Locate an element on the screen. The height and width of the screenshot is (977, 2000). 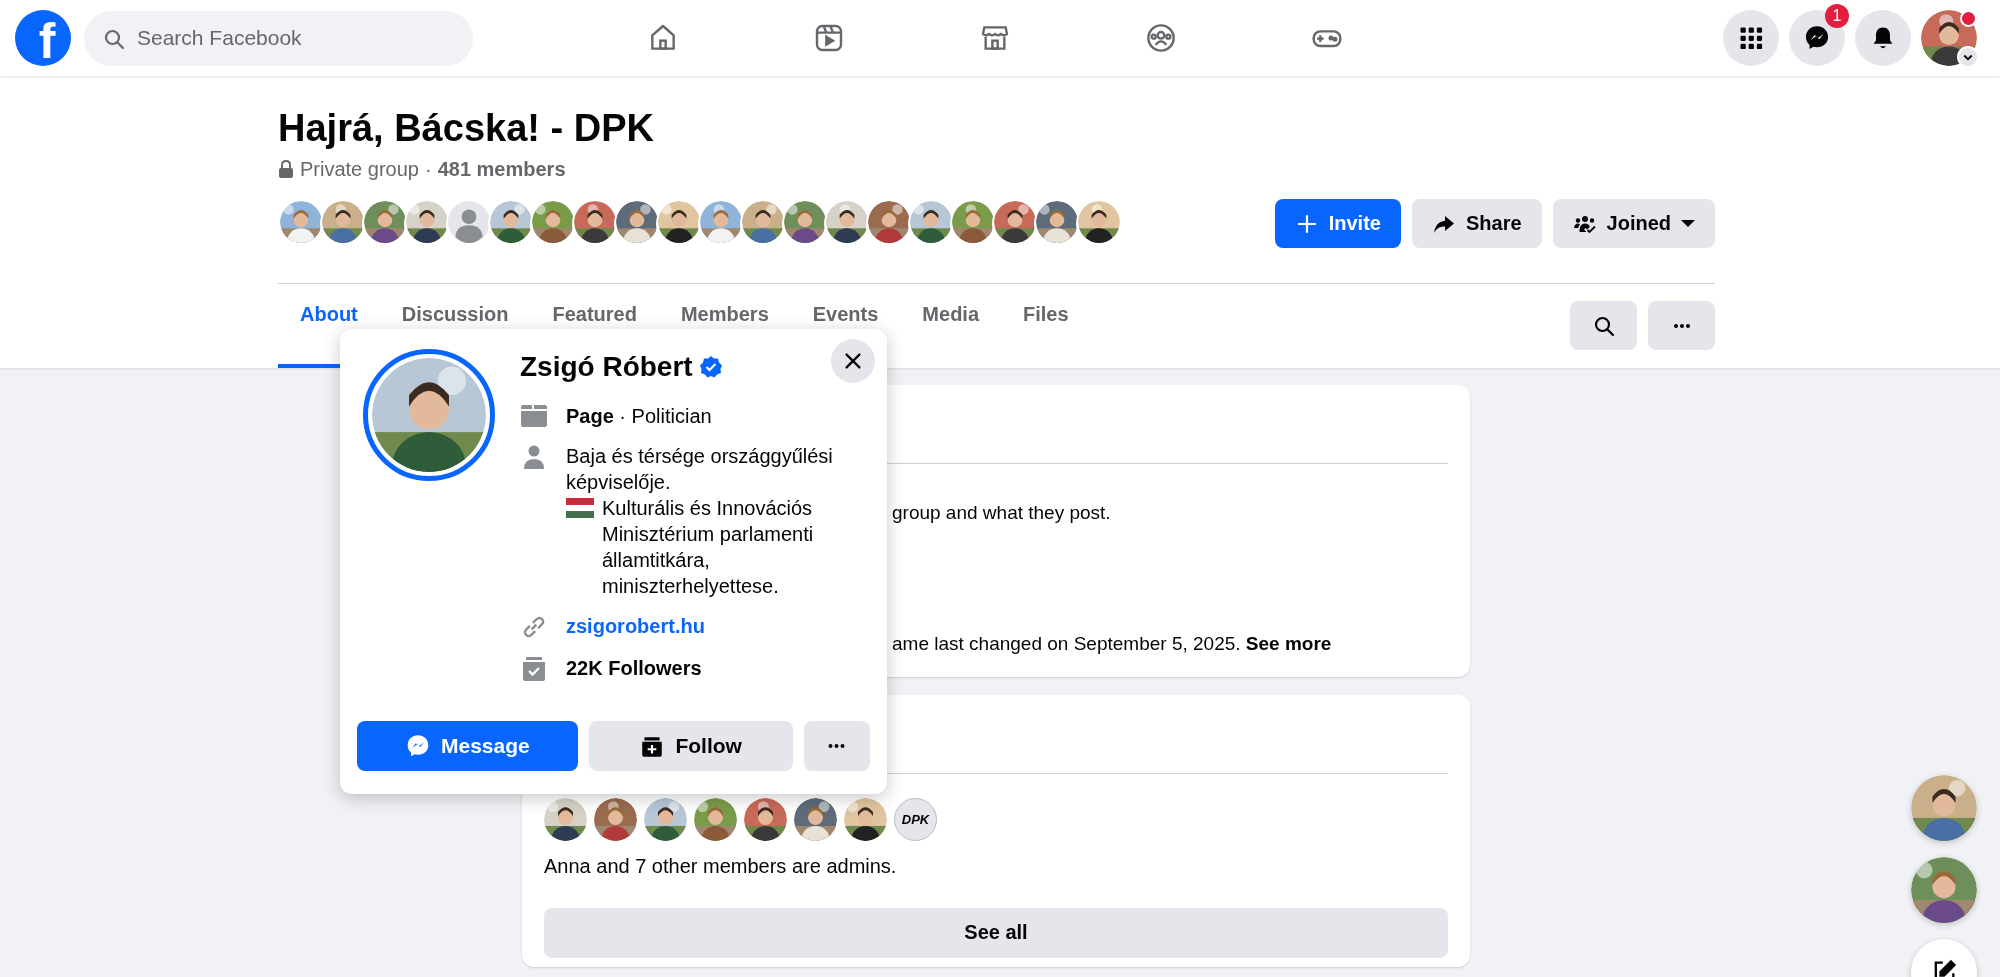
website-link: zsigorobert.hu is located at coordinates (635, 626).